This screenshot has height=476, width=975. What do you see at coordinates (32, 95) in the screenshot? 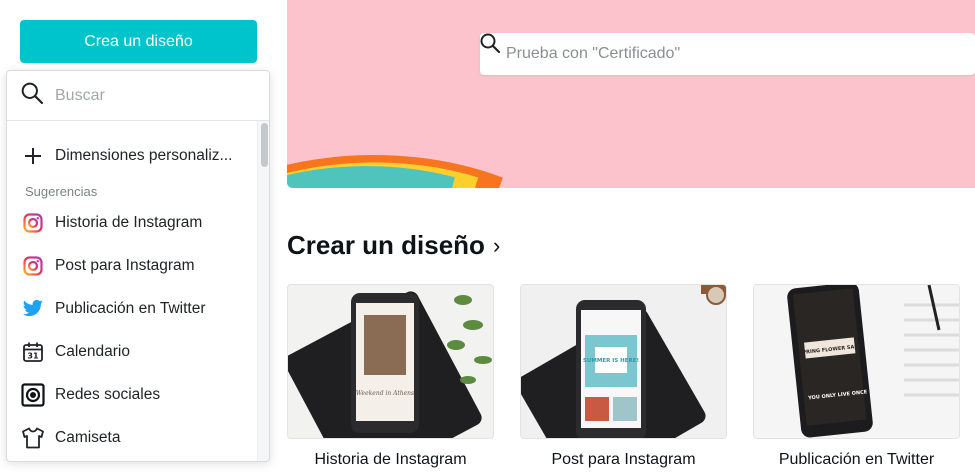
I see `search-icon` at bounding box center [32, 95].